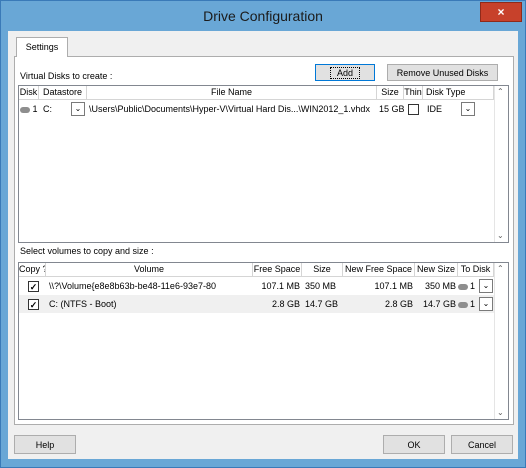  Describe the element at coordinates (132, 286) in the screenshot. I see `volume-value: \\?\Volume{e8e8b63b-be48-11e6-93e7-80` at that location.